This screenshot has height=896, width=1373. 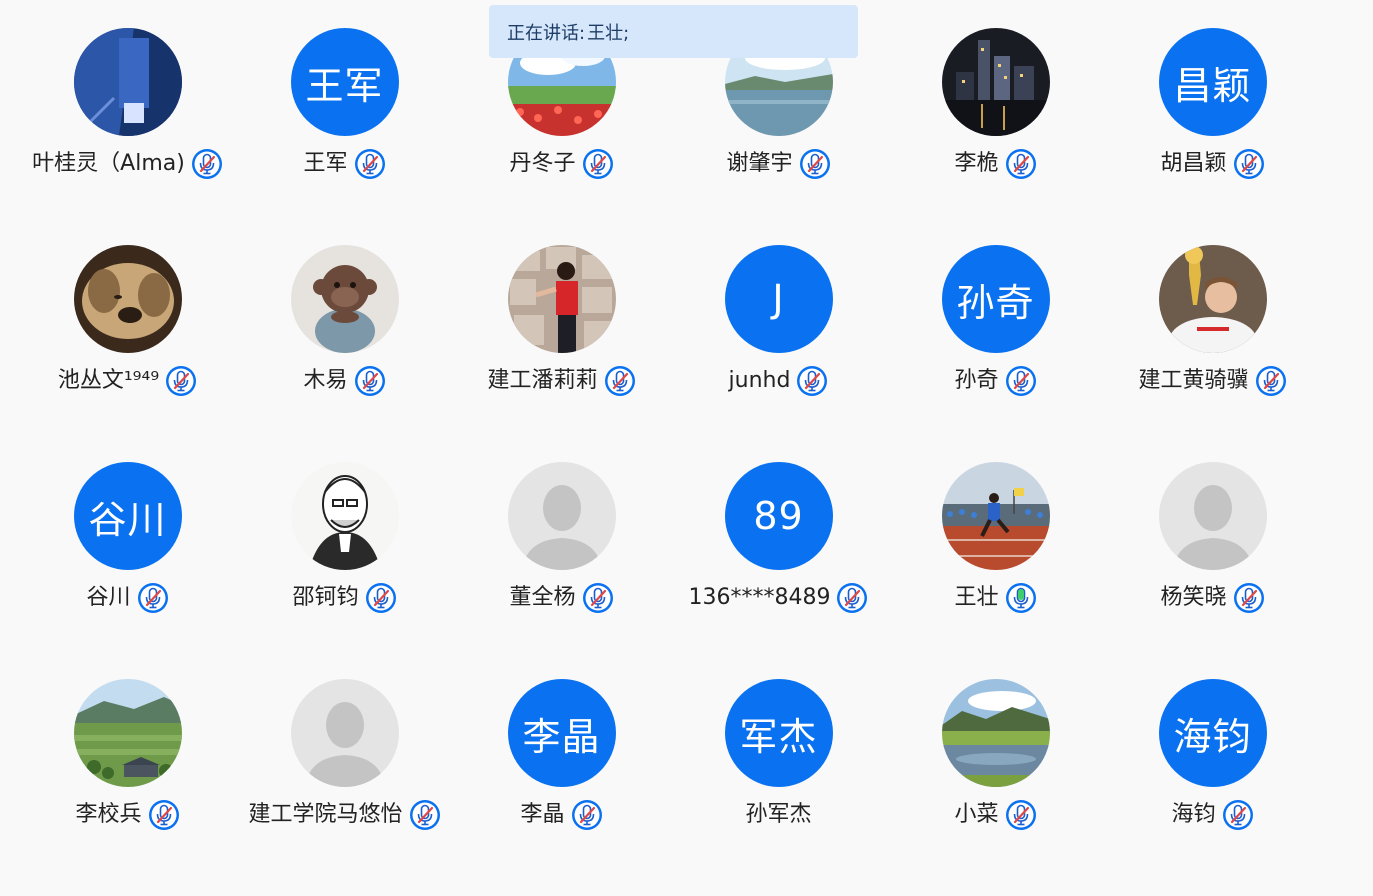 I want to click on participant-tile: 谷川 谷川, so click(x=127, y=570).